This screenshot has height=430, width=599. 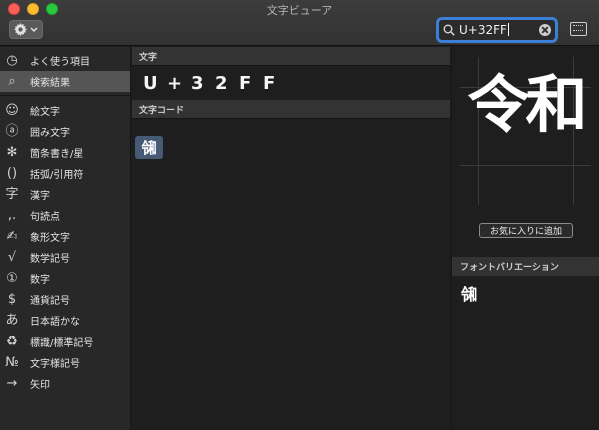 I want to click on dollar-icon: $, so click(x=12, y=299).